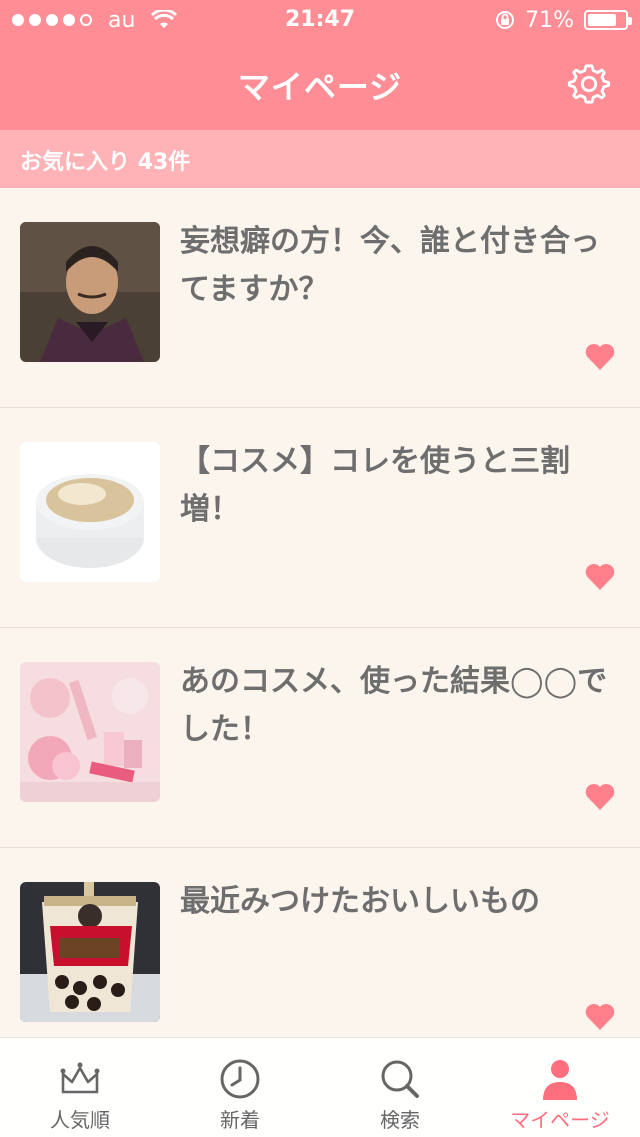 The width and height of the screenshot is (640, 1137). What do you see at coordinates (240, 1079) in the screenshot?
I see `clock-icon` at bounding box center [240, 1079].